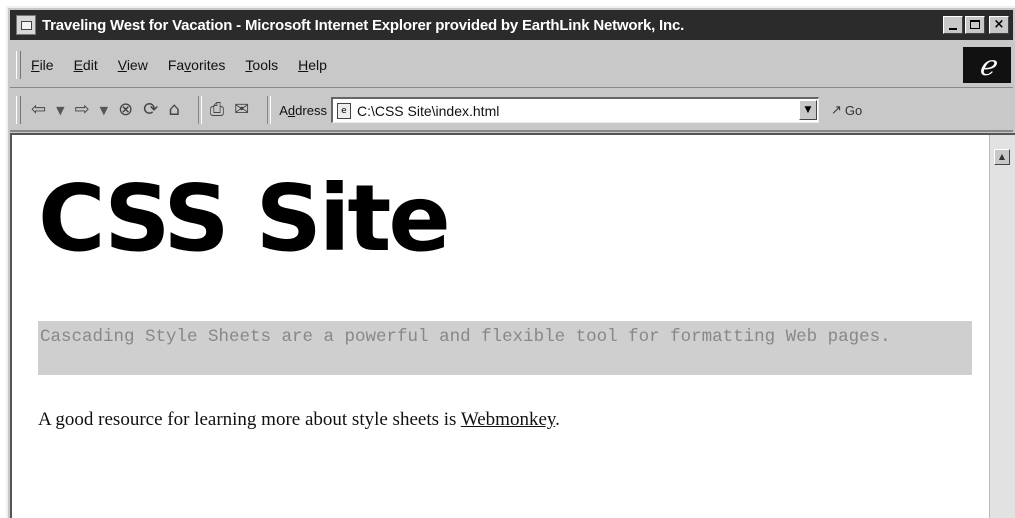 This screenshot has width=1015, height=518. What do you see at coordinates (244, 218) in the screenshot?
I see `page-heading: CSS Site` at bounding box center [244, 218].